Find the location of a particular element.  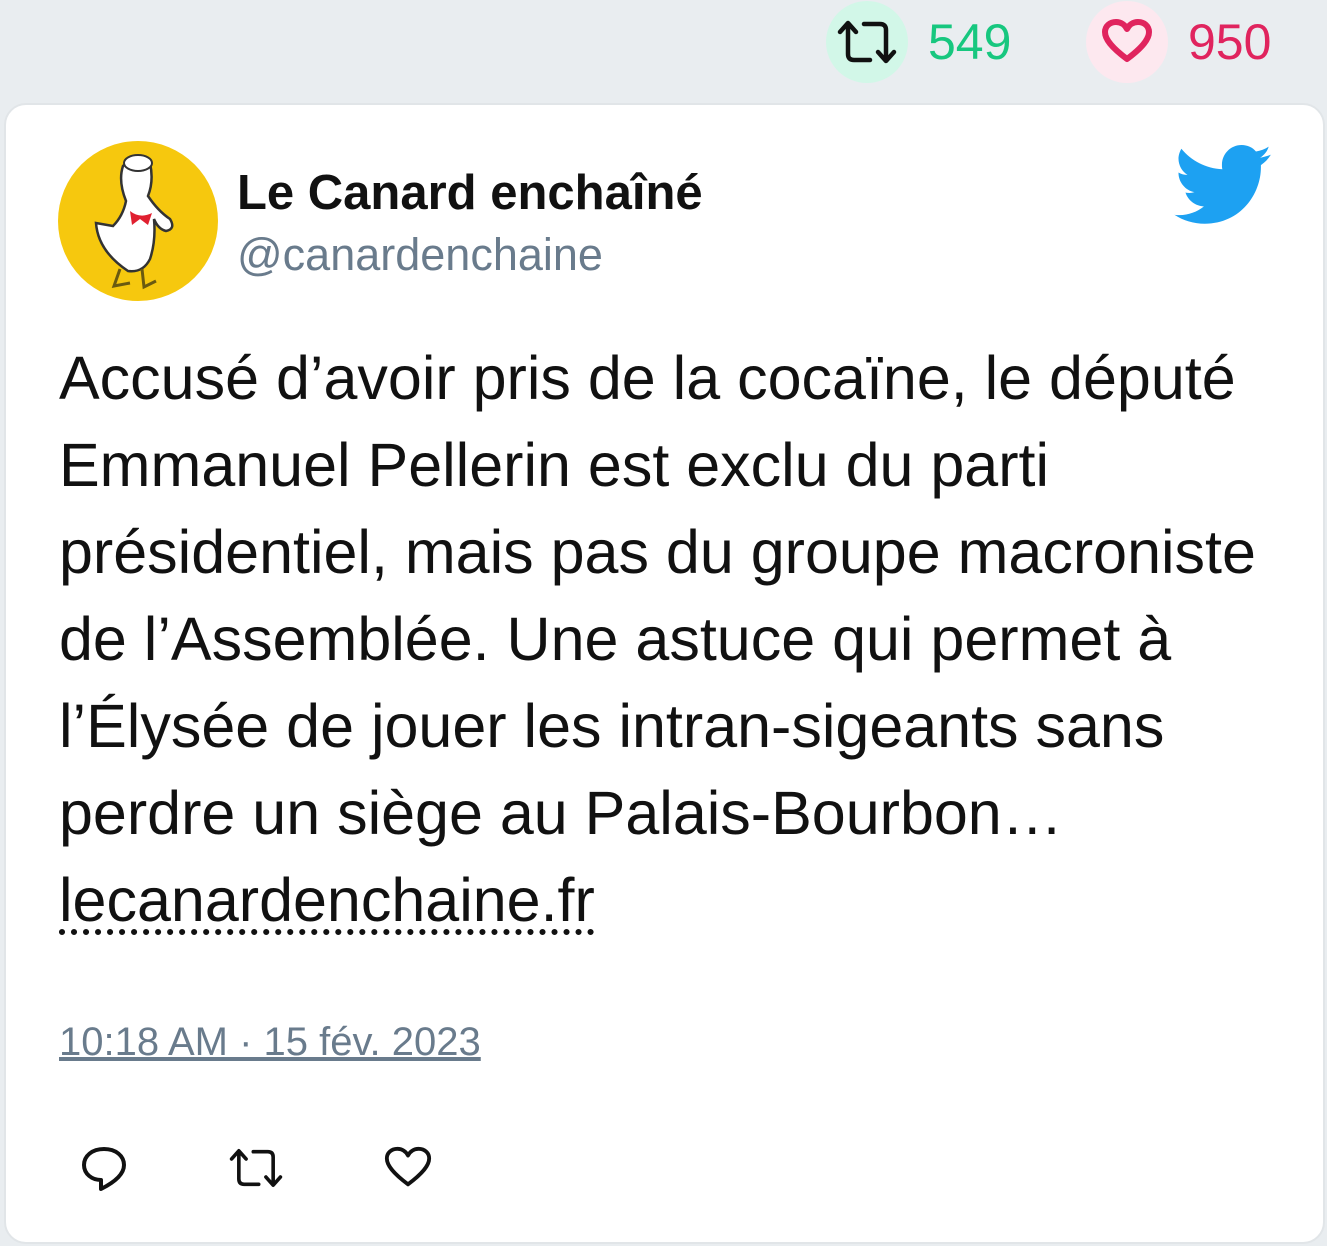

avatar is located at coordinates (138, 221).